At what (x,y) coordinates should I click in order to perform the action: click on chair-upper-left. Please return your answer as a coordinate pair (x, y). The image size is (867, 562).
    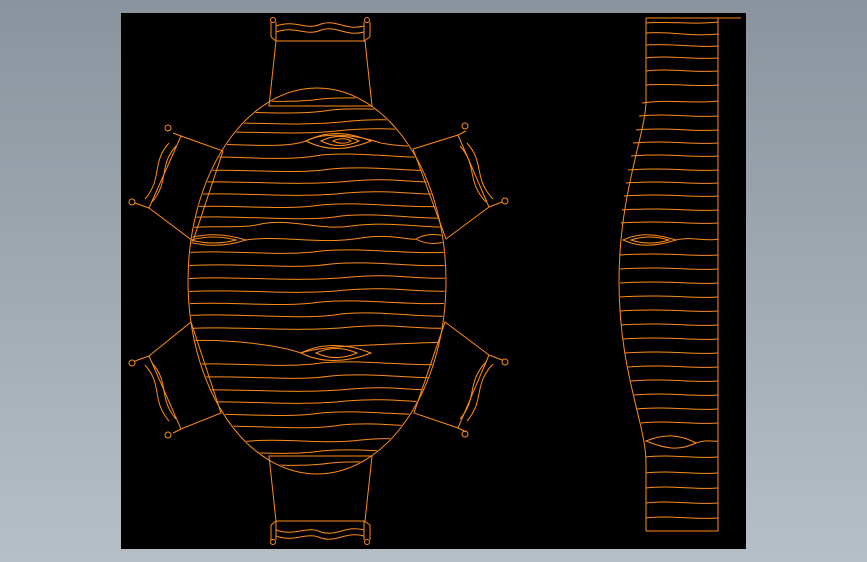
    Looking at the image, I should click on (176, 183).